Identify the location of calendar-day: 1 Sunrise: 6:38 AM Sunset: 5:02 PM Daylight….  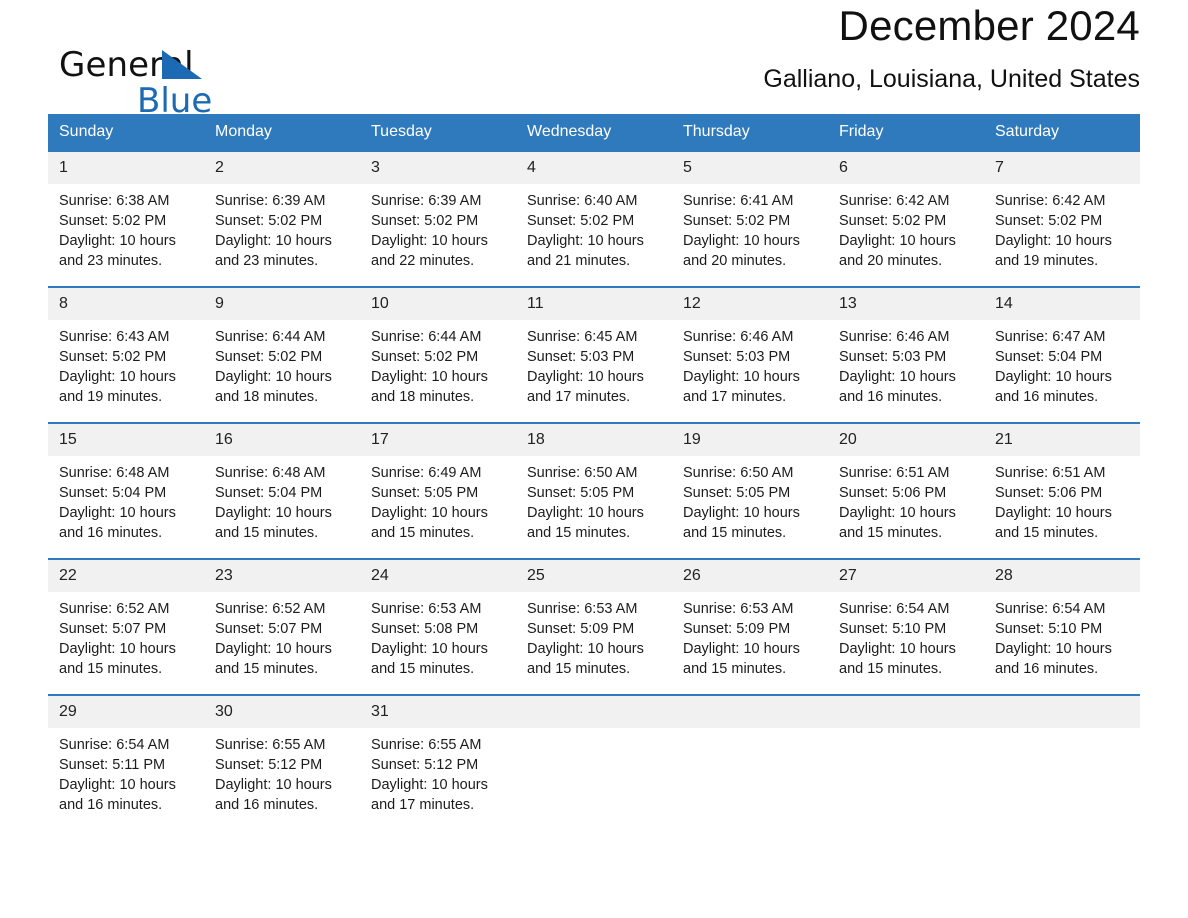
(126, 219).